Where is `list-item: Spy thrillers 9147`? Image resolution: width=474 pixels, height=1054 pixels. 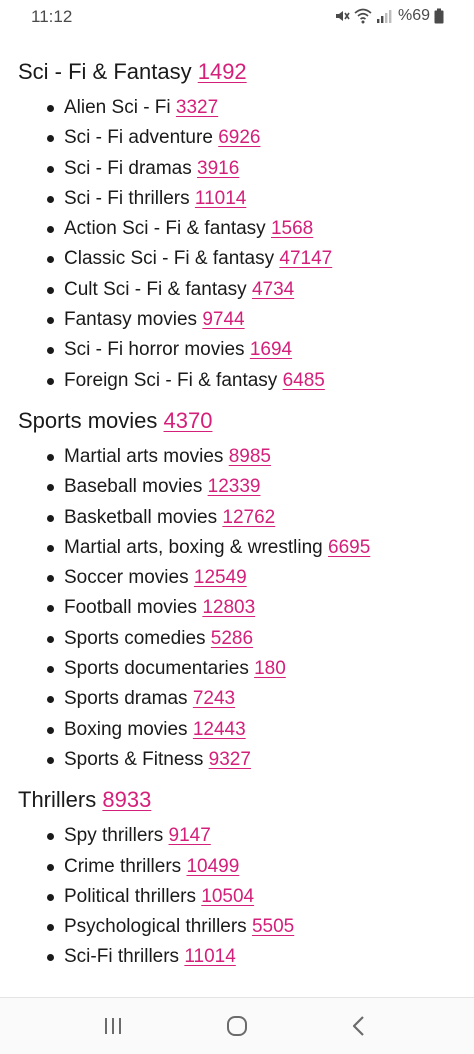
list-item: Spy thrillers 9147 is located at coordinates (252, 836).